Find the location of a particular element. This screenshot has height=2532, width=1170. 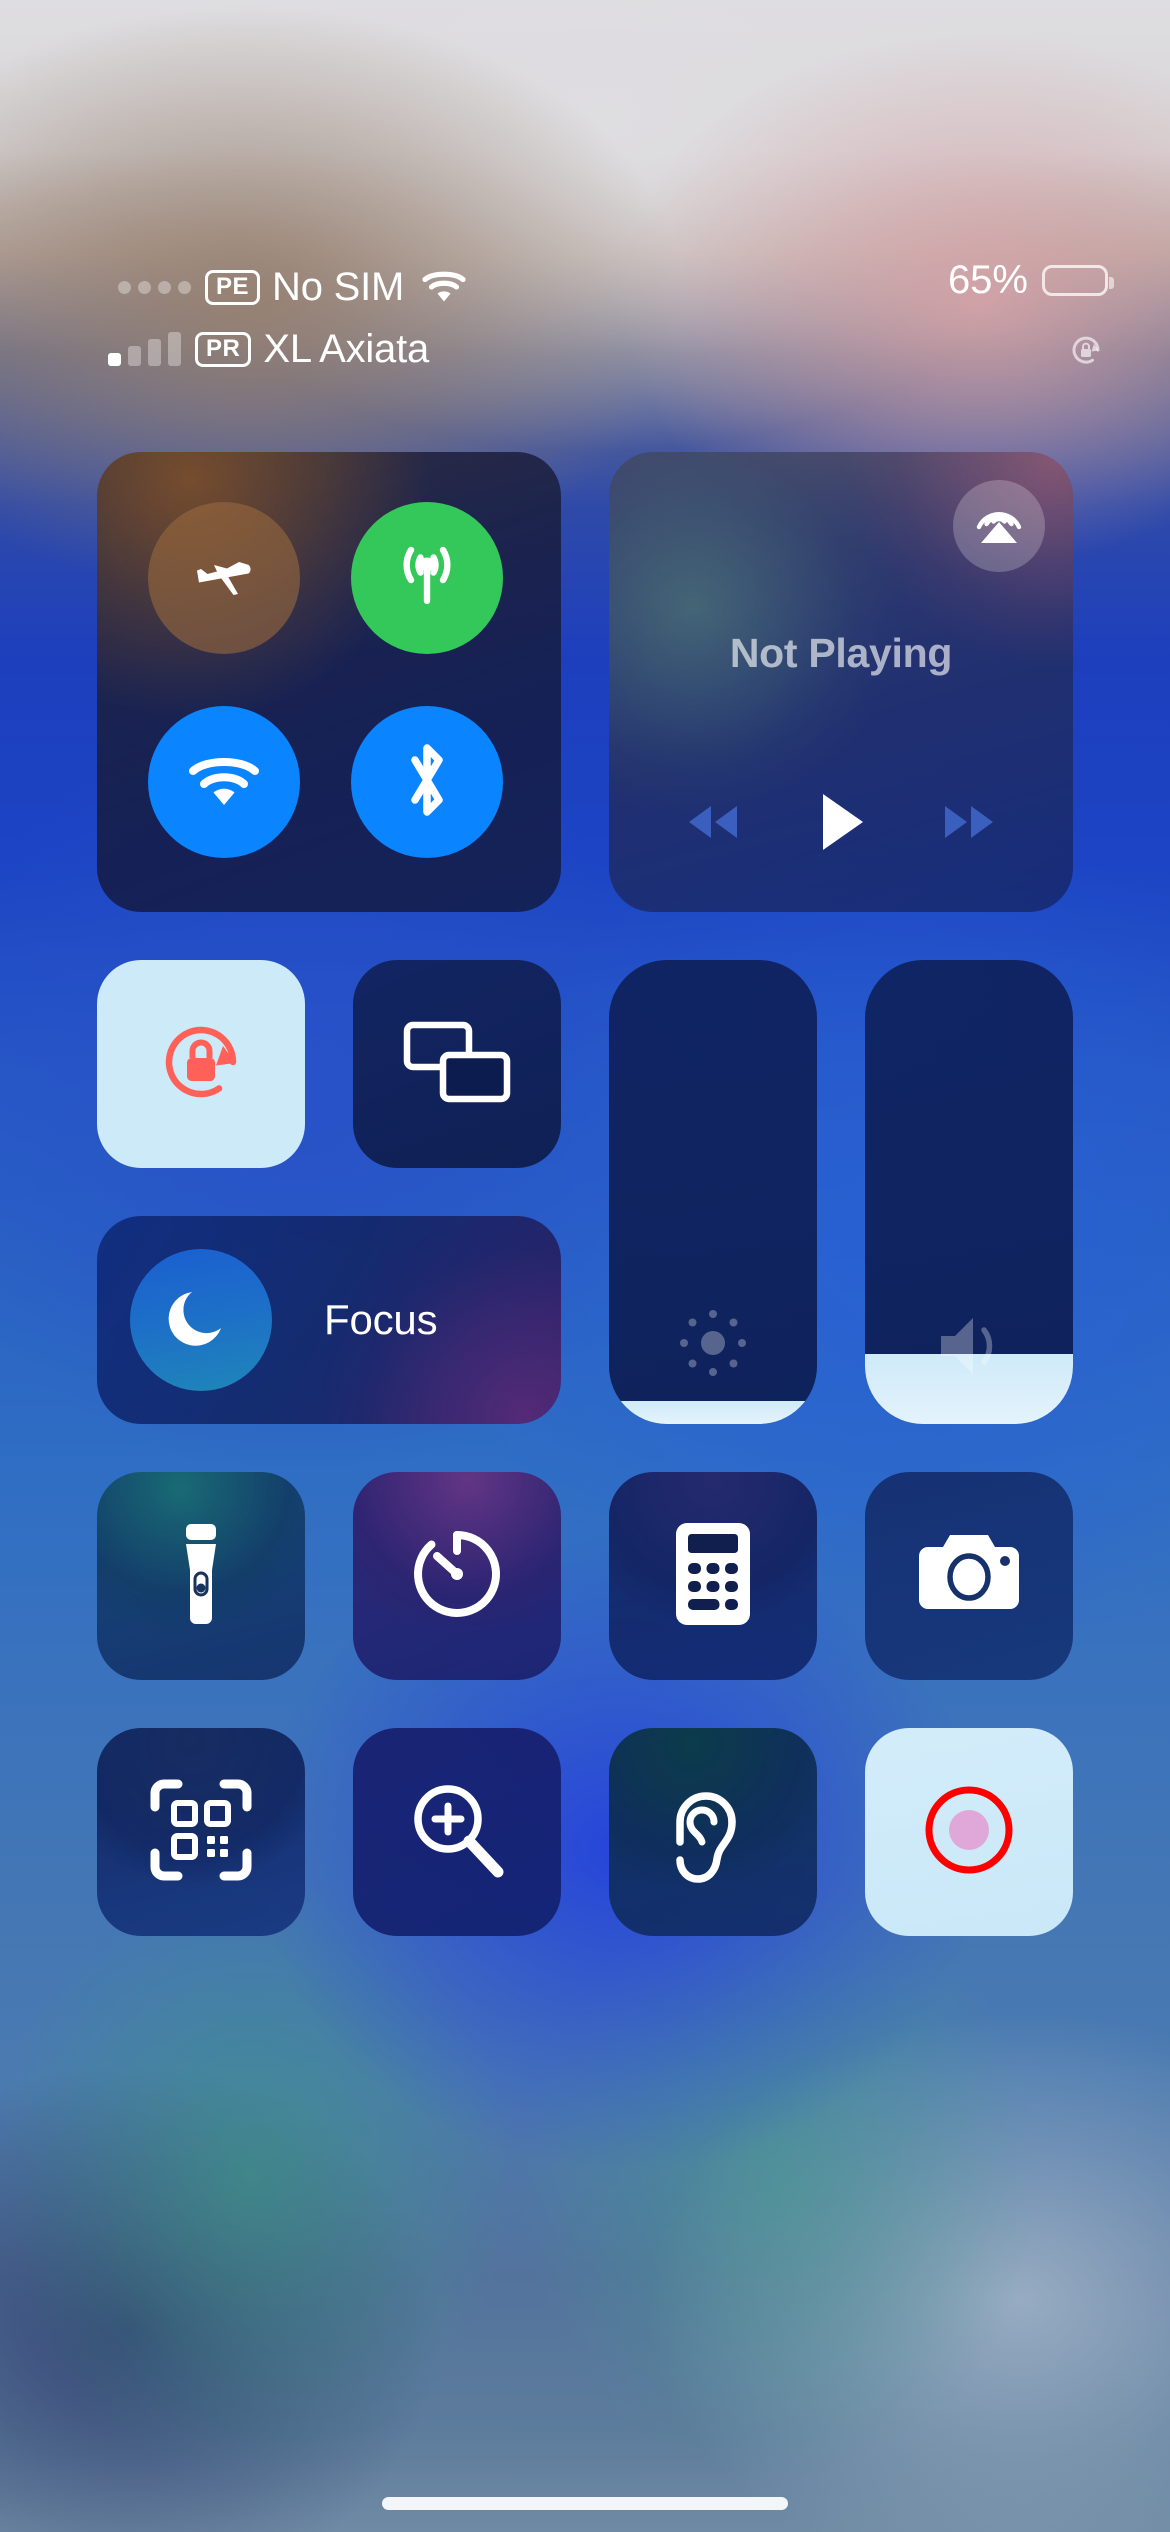

status-line-carrier: PR XL Axiata is located at coordinates (268, 349).